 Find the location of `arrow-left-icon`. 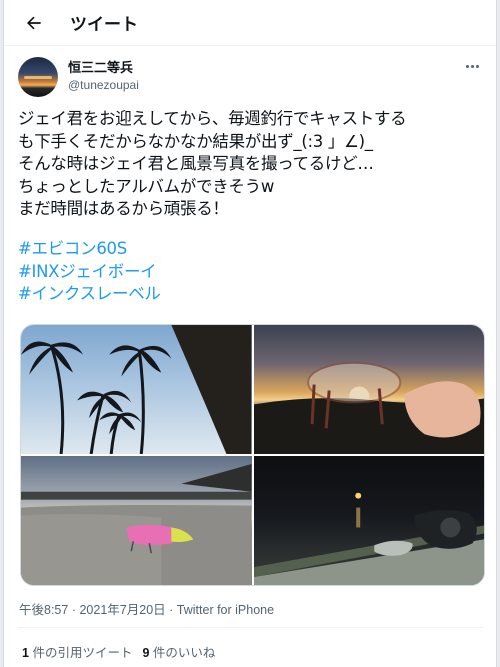

arrow-left-icon is located at coordinates (34, 22).